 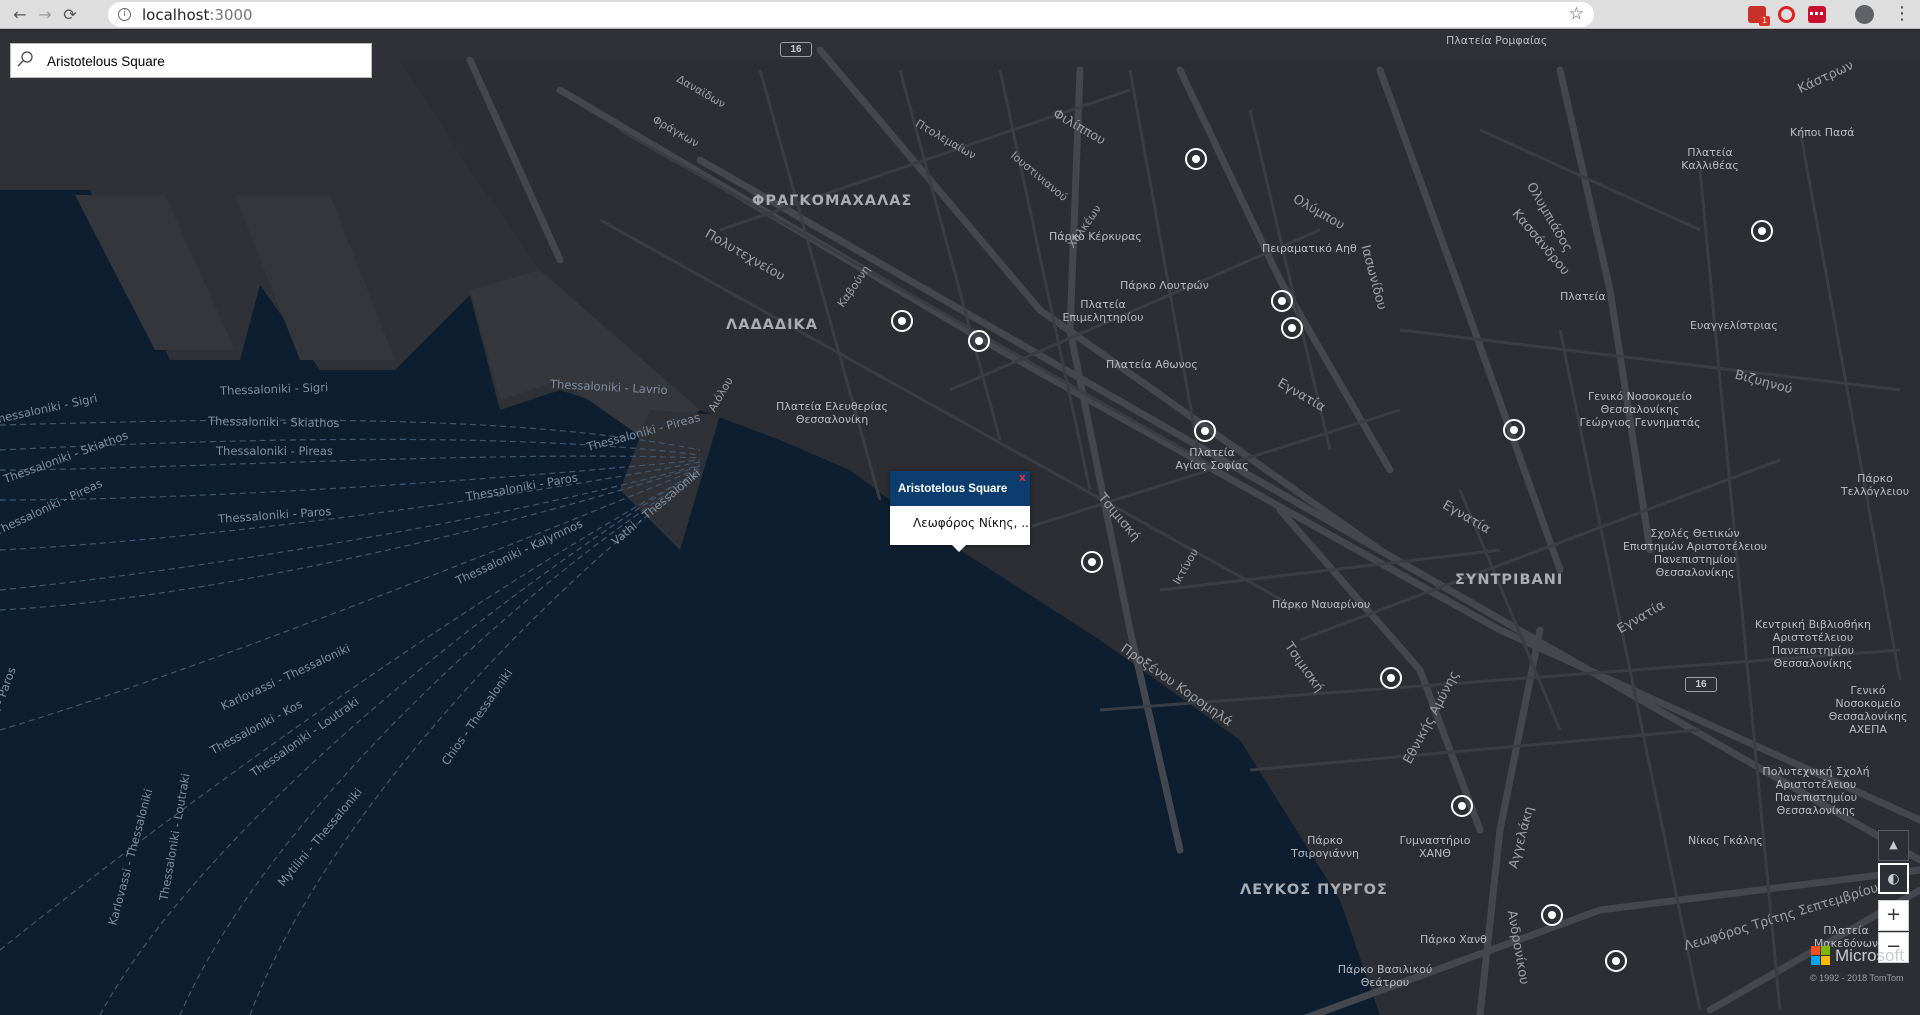 What do you see at coordinates (1509, 580) in the screenshot?
I see `district-label-syntrivani: ΣΥΝΤΡΙΒΑΝΙ` at bounding box center [1509, 580].